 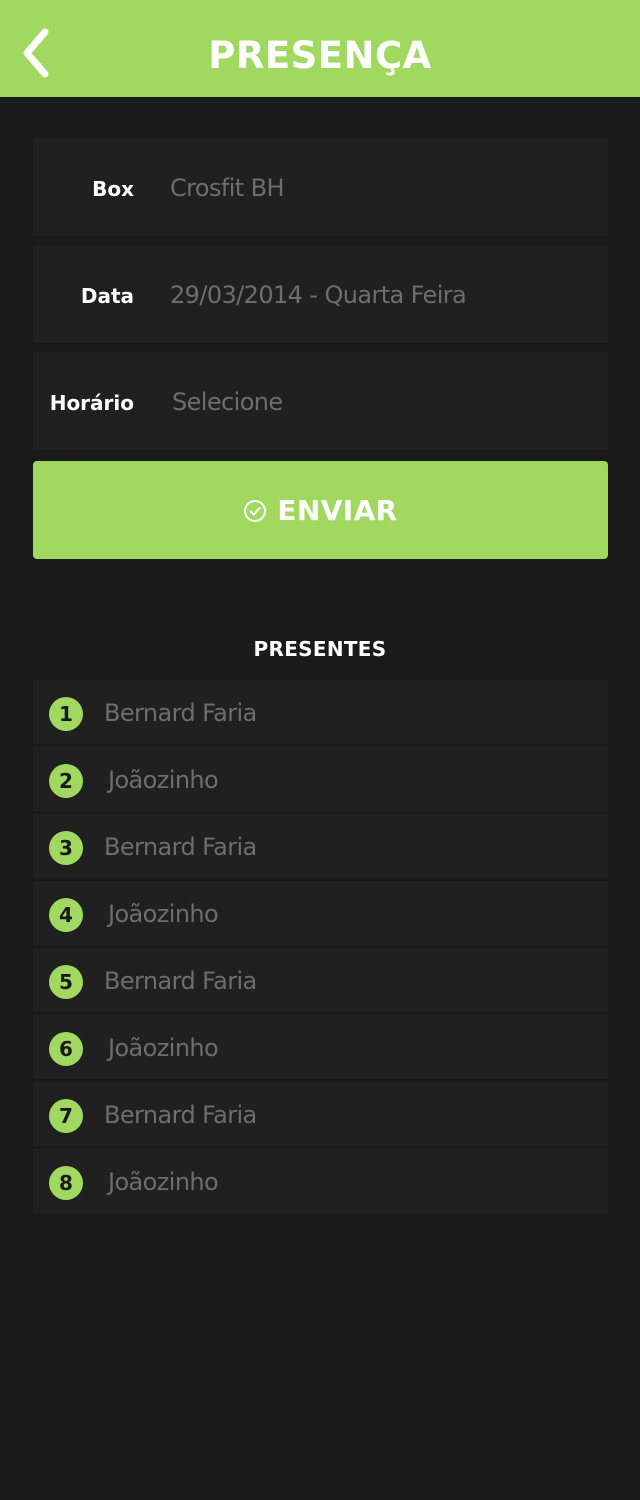 I want to click on attendees-heading: PRESENTES, so click(x=320, y=649).